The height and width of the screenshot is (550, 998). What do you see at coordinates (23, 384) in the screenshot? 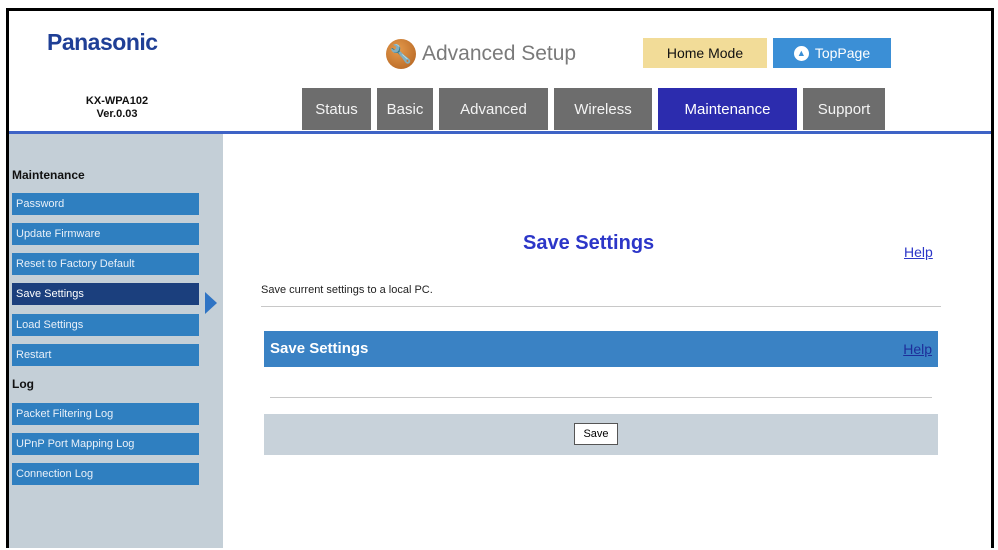
I see `sidebar-heading-log: Log` at bounding box center [23, 384].